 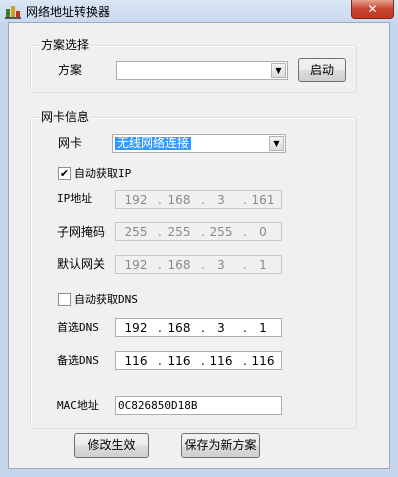 I want to click on mask-octet-1: 255, so click(x=136, y=232).